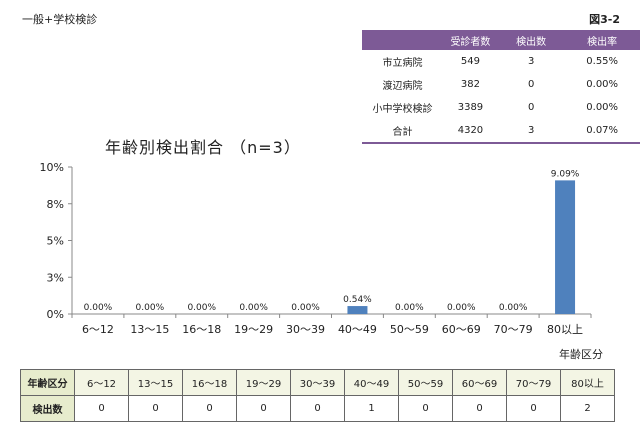 The height and width of the screenshot is (427, 640). I want to click on age-category-cell: 80以上, so click(587, 382).